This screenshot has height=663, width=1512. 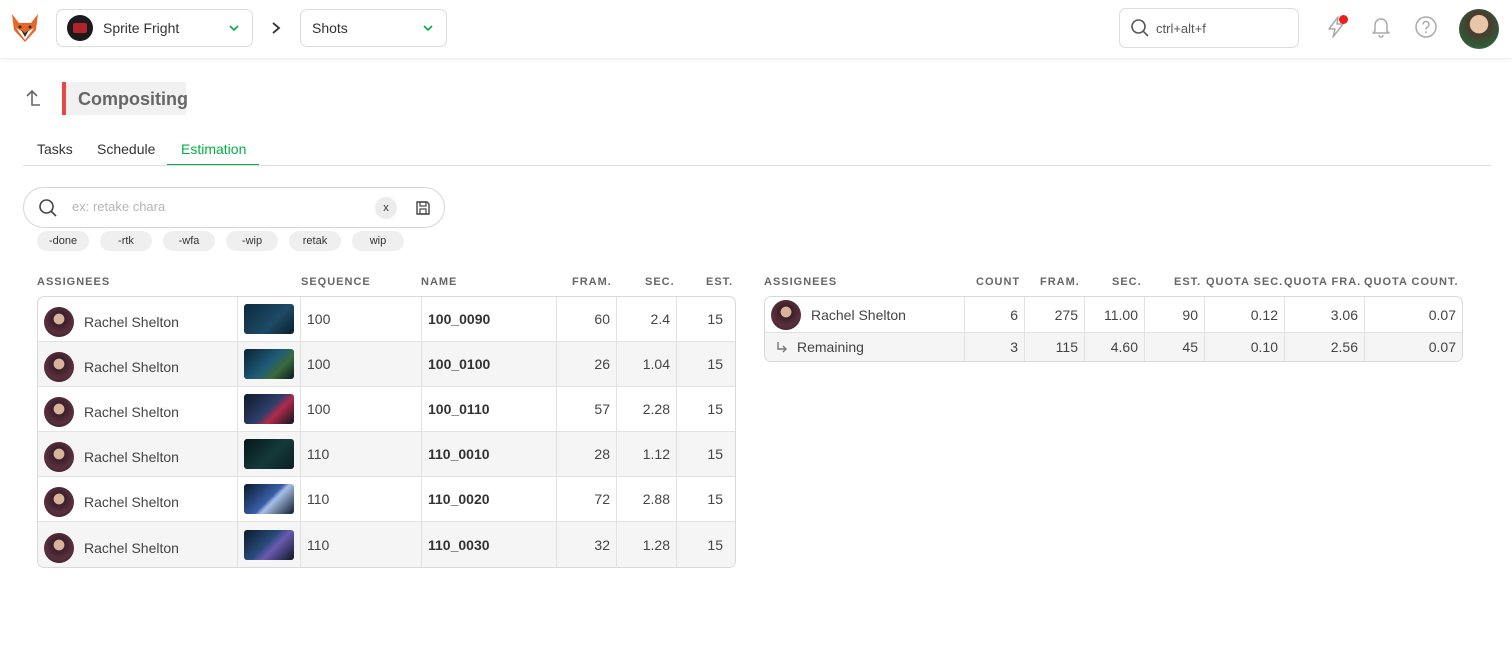 I want to click on tab-bar: Tasks Schedule Estimation, so click(x=757, y=150).